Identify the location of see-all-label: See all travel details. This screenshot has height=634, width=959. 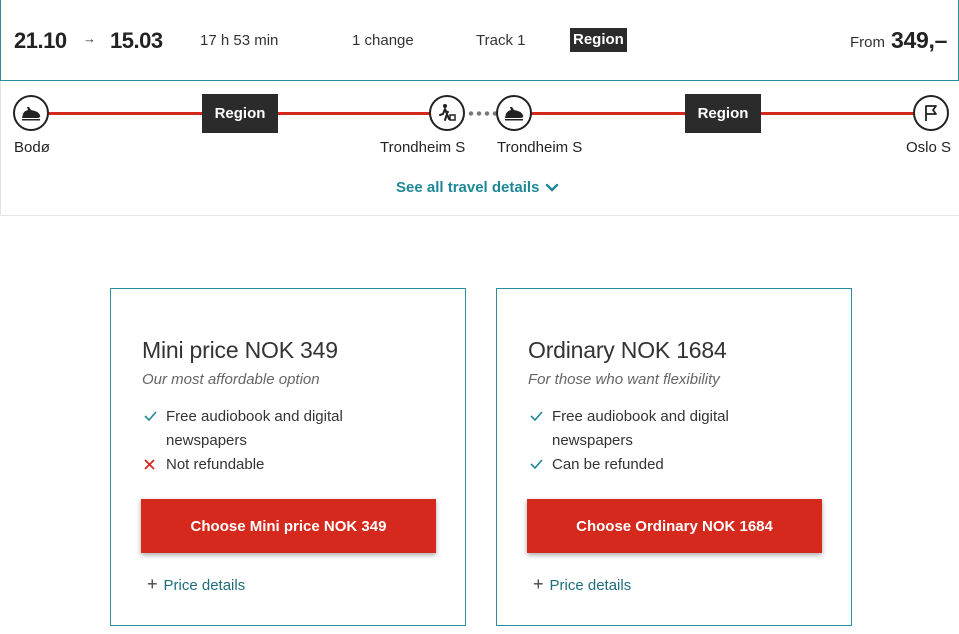
(468, 187).